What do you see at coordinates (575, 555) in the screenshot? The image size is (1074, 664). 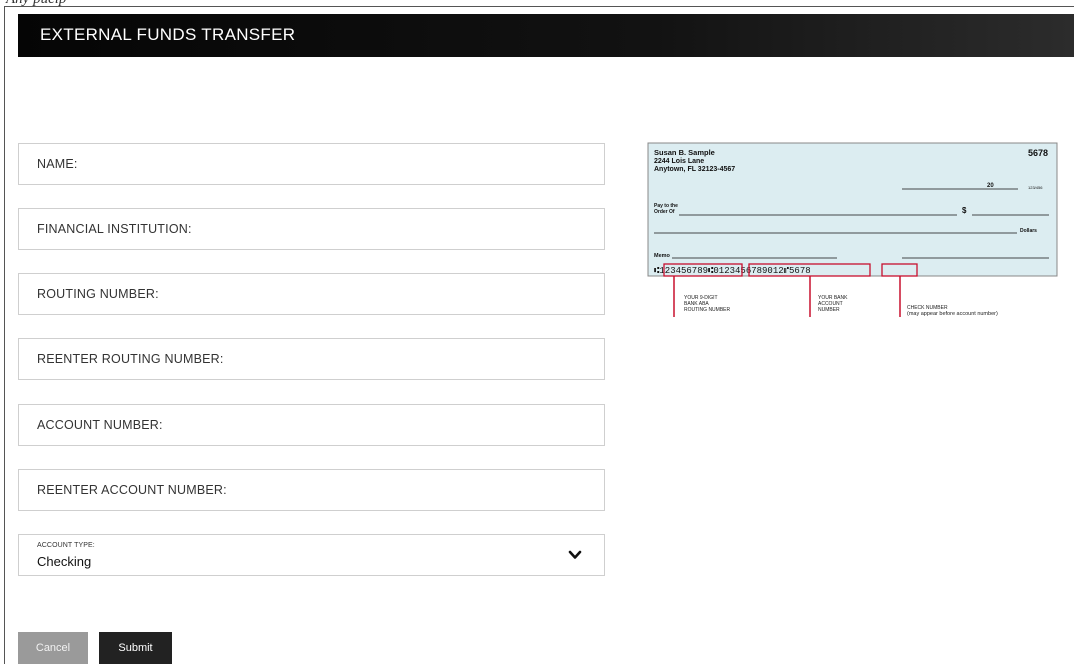 I see `chevron-down-icon` at bounding box center [575, 555].